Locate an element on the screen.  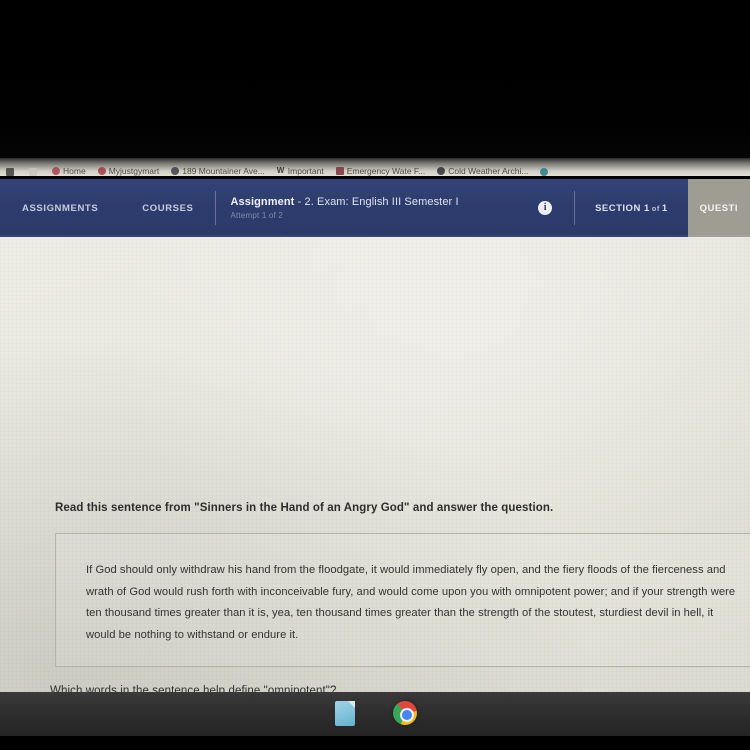
chrome-icon is located at coordinates (405, 714).